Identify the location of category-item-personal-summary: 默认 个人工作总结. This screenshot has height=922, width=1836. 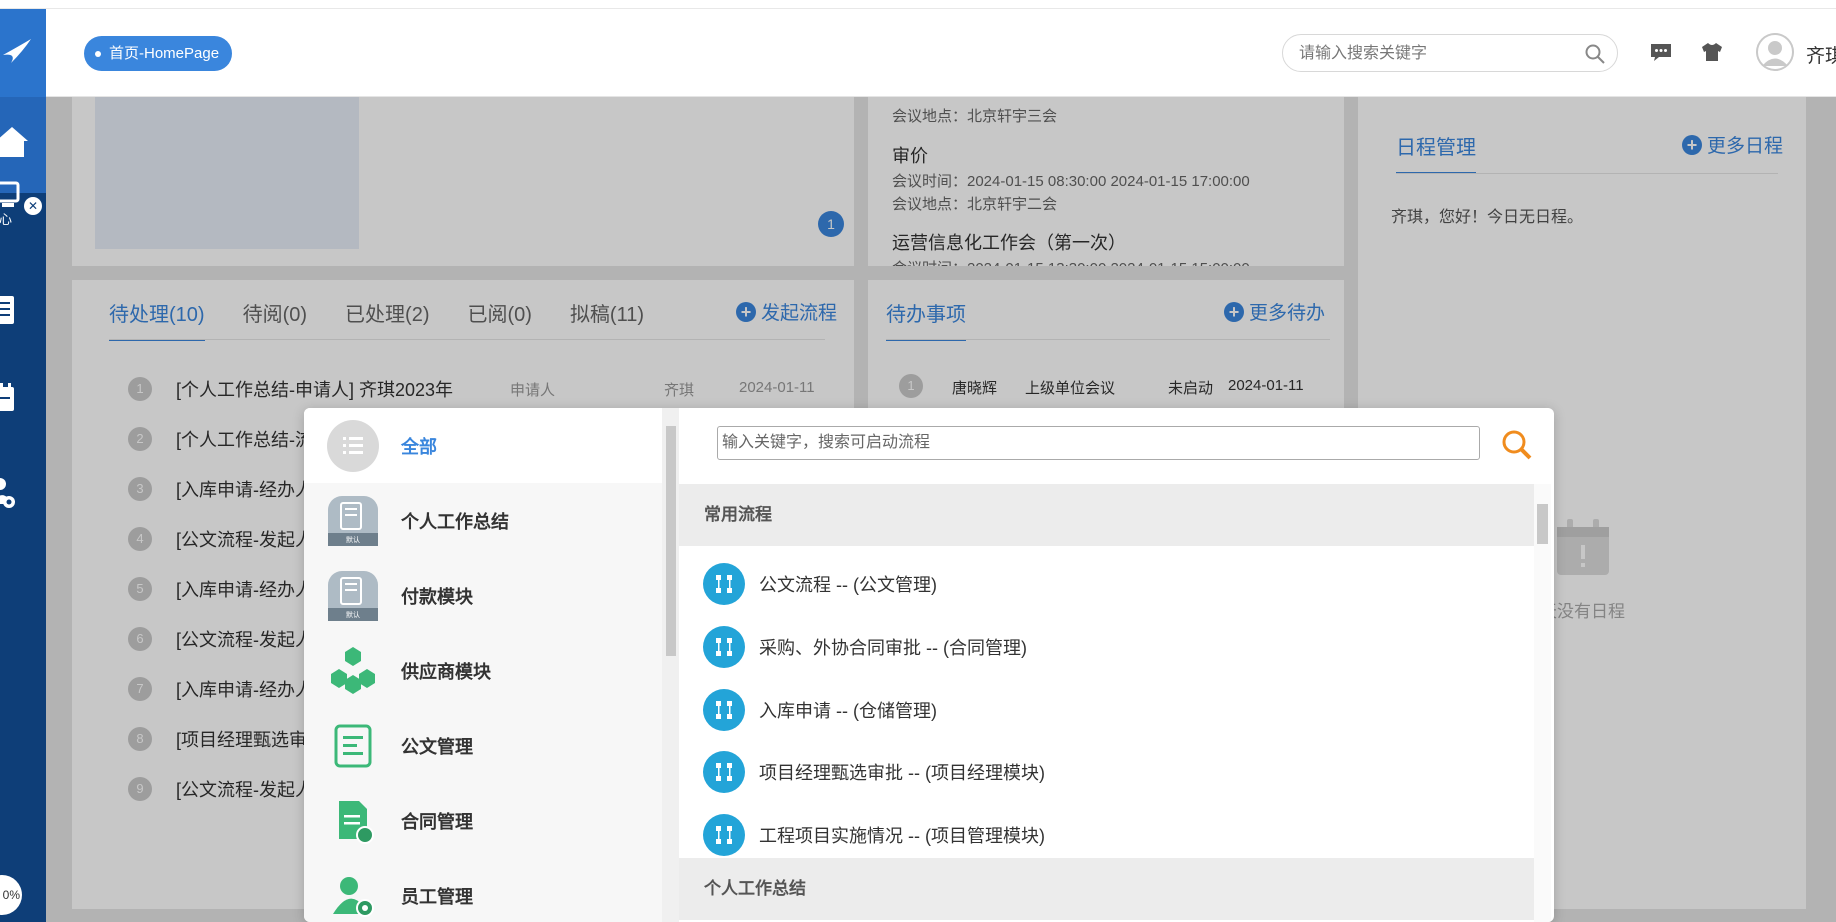
(483, 520).